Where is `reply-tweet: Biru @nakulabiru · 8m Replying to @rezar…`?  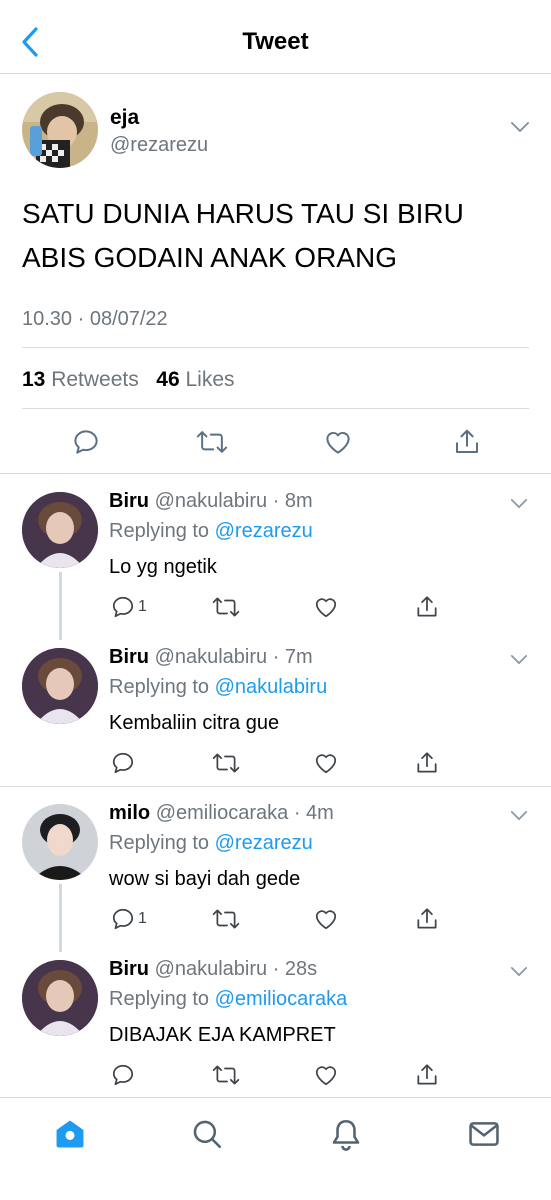 reply-tweet: Biru @nakulabiru · 8m Replying to @rezar… is located at coordinates (275, 557).